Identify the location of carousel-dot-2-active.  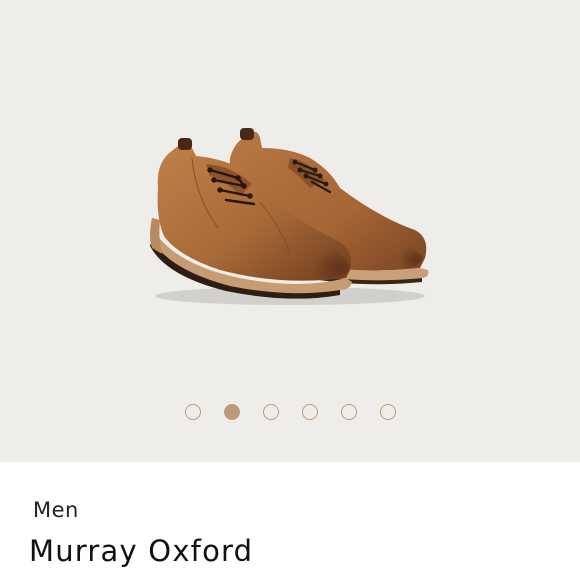
(231, 412).